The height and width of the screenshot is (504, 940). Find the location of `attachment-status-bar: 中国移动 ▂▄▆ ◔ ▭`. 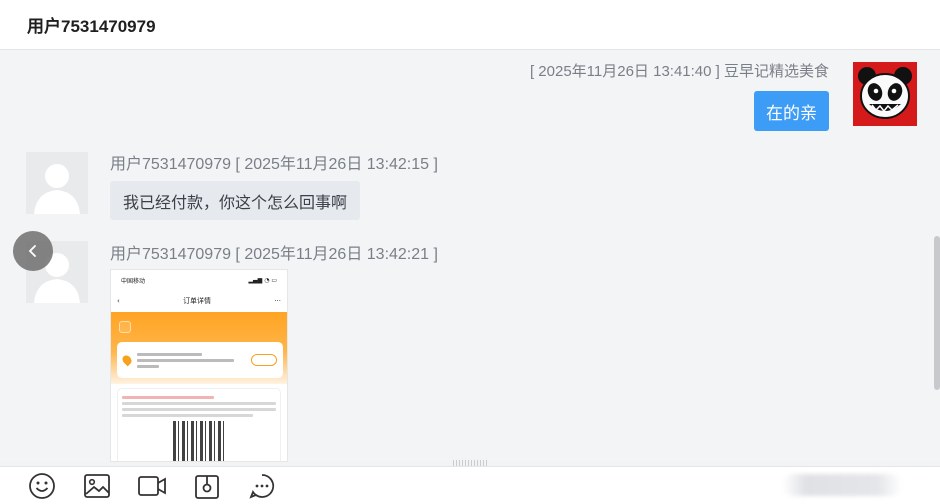

attachment-status-bar: 中国移动 ▂▄▆ ◔ ▭ is located at coordinates (199, 280).